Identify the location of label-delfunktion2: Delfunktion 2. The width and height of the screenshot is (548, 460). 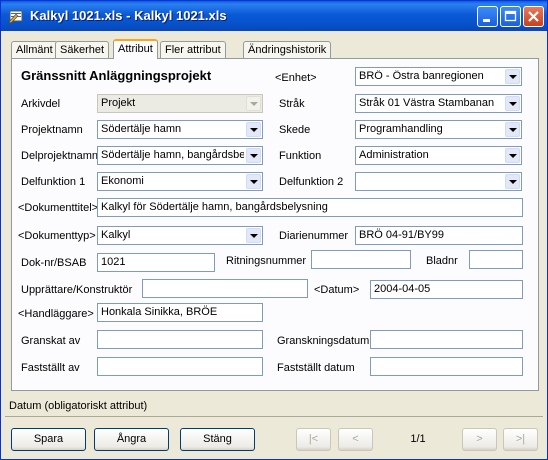
(311, 182).